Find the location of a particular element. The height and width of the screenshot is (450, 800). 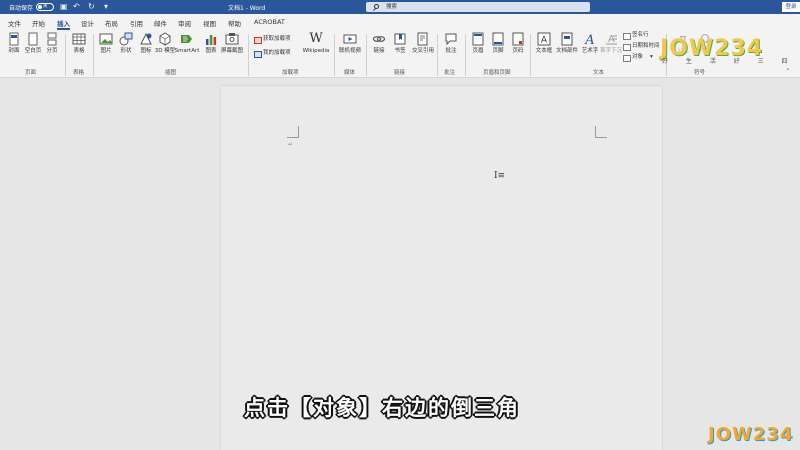

drop-cap-button: A 首字下沉 is located at coordinates (611, 43).